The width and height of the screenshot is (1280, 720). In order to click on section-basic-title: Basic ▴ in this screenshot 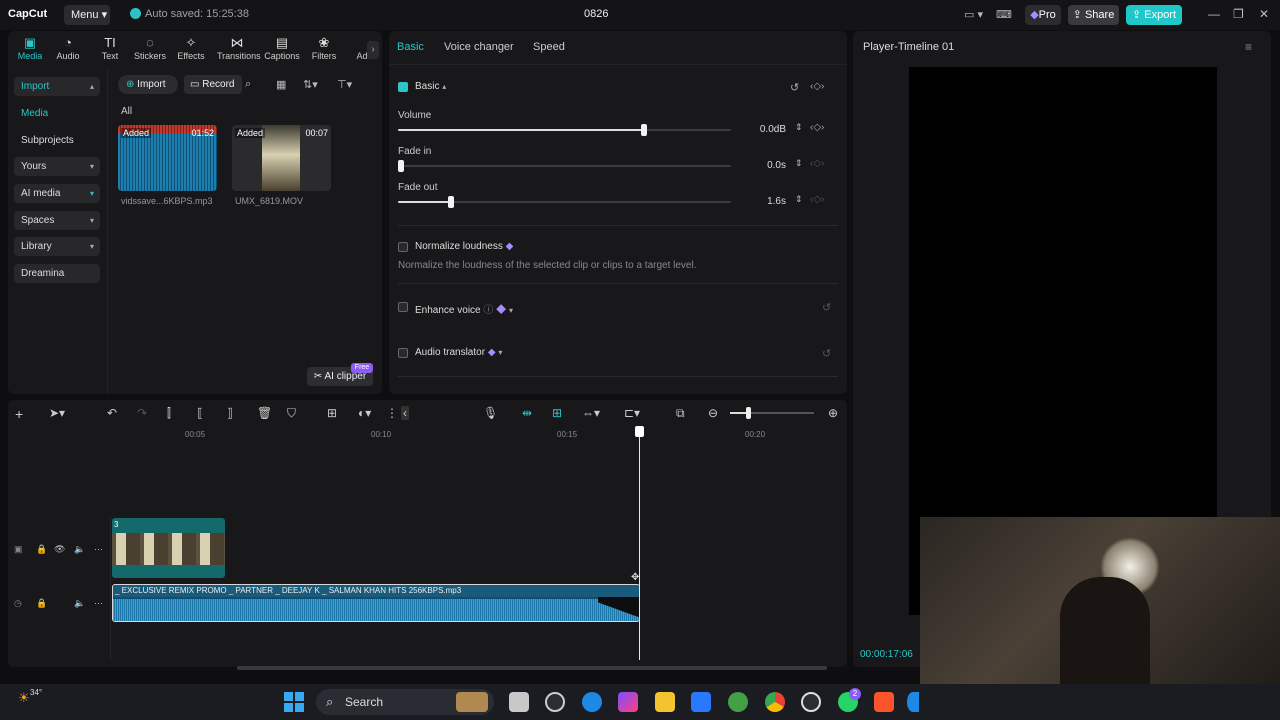, I will do `click(430, 86)`.